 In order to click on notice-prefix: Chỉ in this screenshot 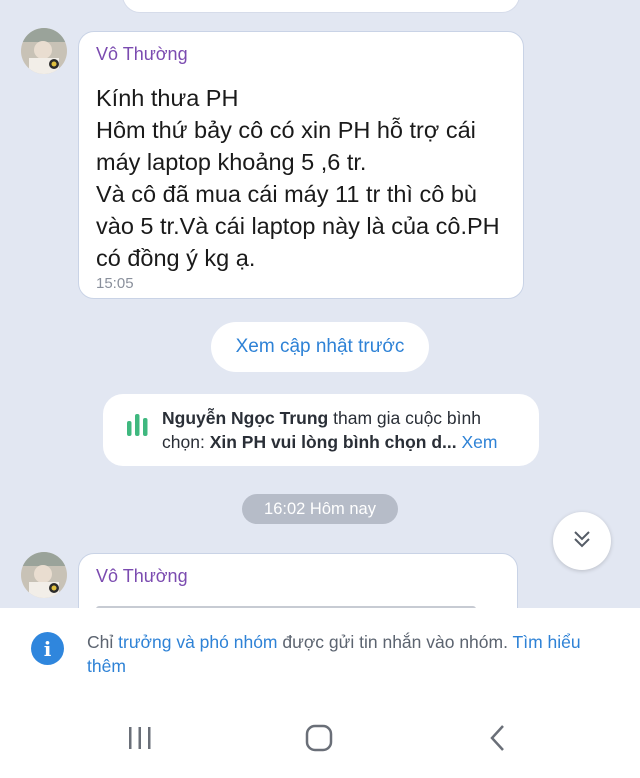, I will do `click(103, 642)`.